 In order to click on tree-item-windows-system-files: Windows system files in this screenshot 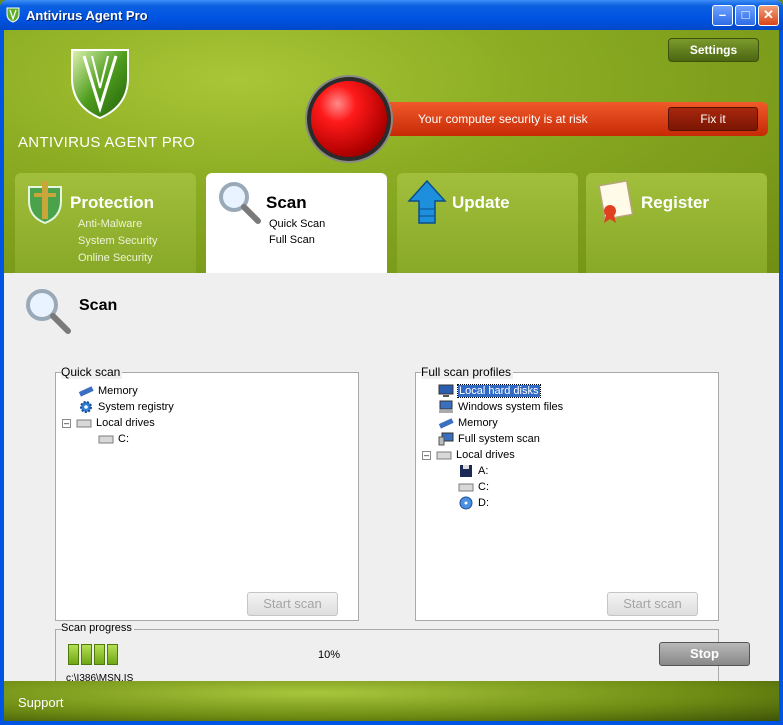, I will do `click(500, 407)`.